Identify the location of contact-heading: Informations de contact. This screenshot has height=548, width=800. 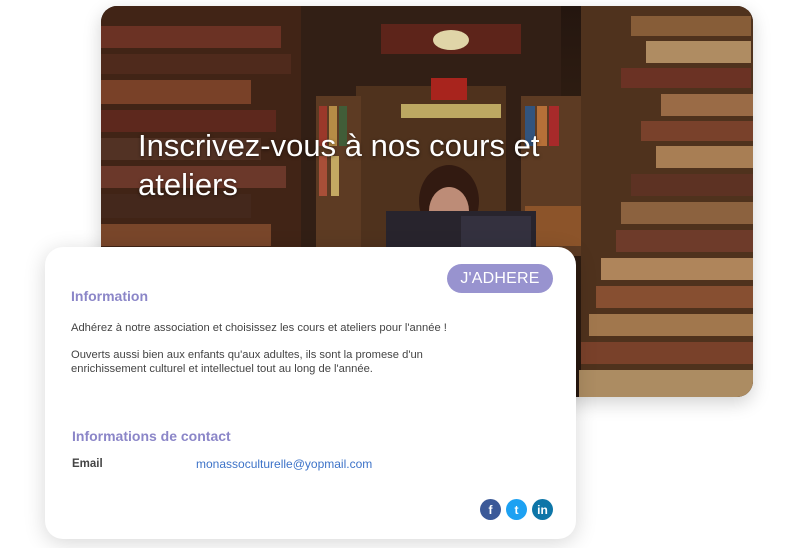
(151, 436).